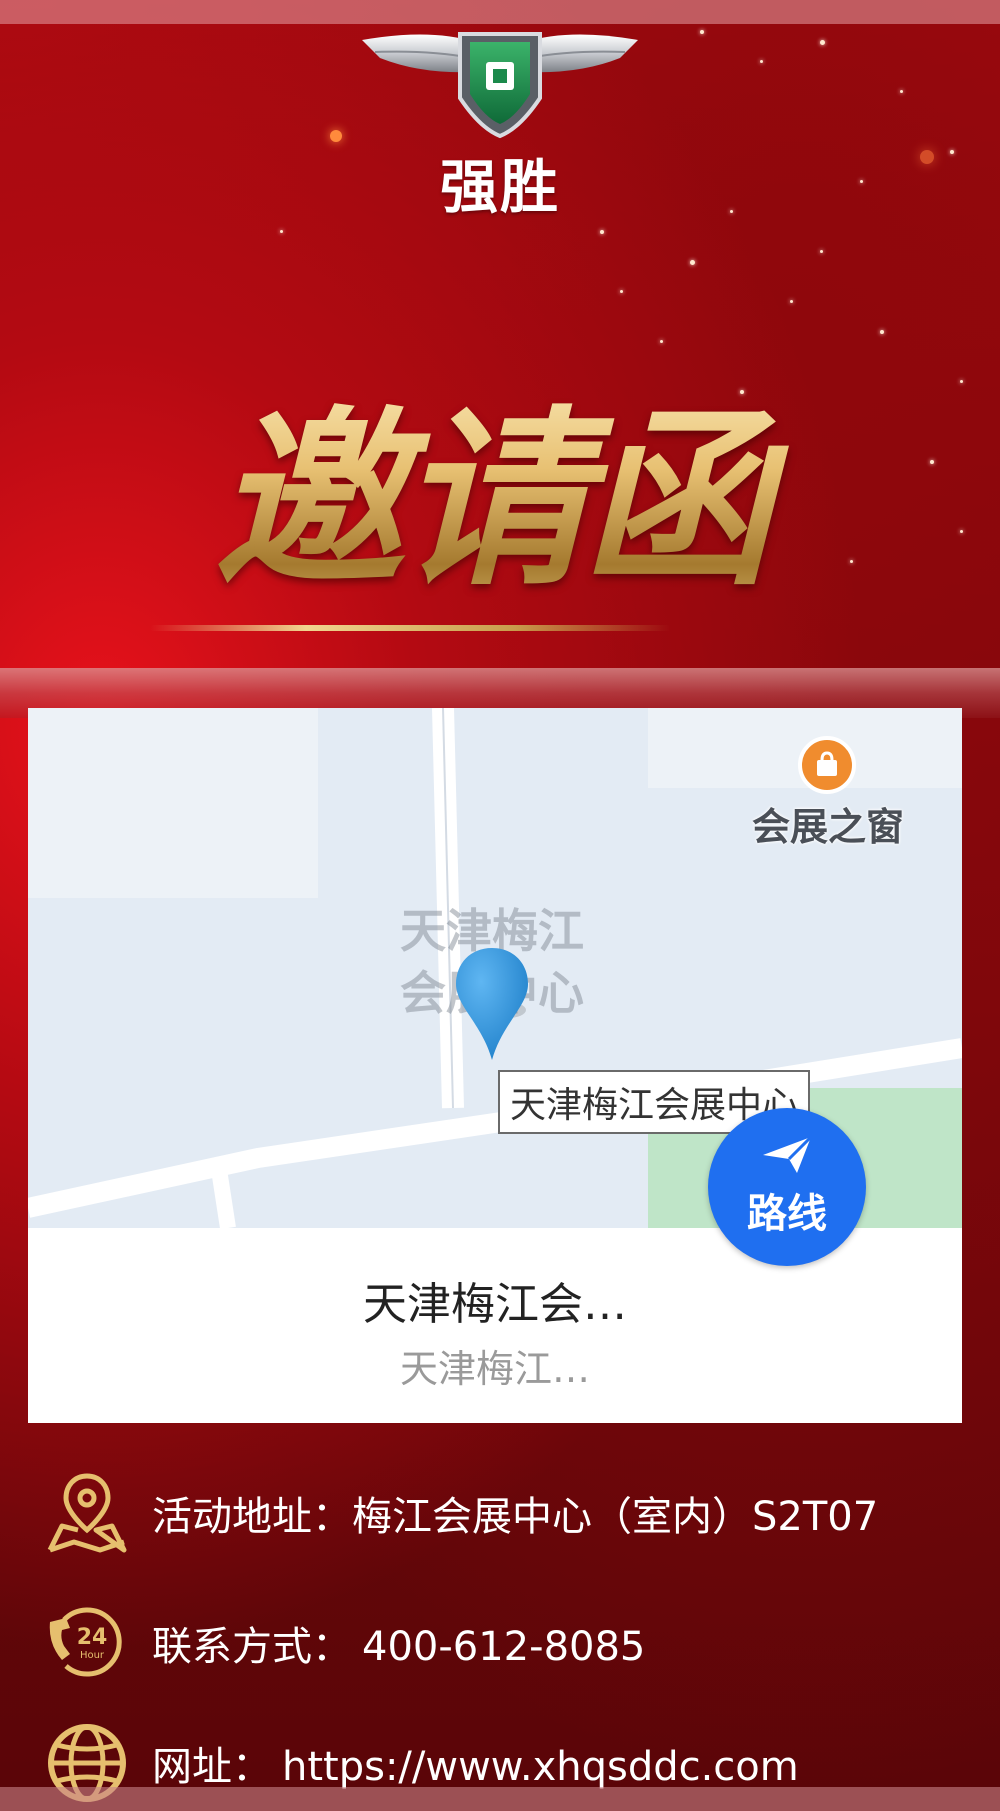  I want to click on poi-label: 会展之窗, so click(828, 823).